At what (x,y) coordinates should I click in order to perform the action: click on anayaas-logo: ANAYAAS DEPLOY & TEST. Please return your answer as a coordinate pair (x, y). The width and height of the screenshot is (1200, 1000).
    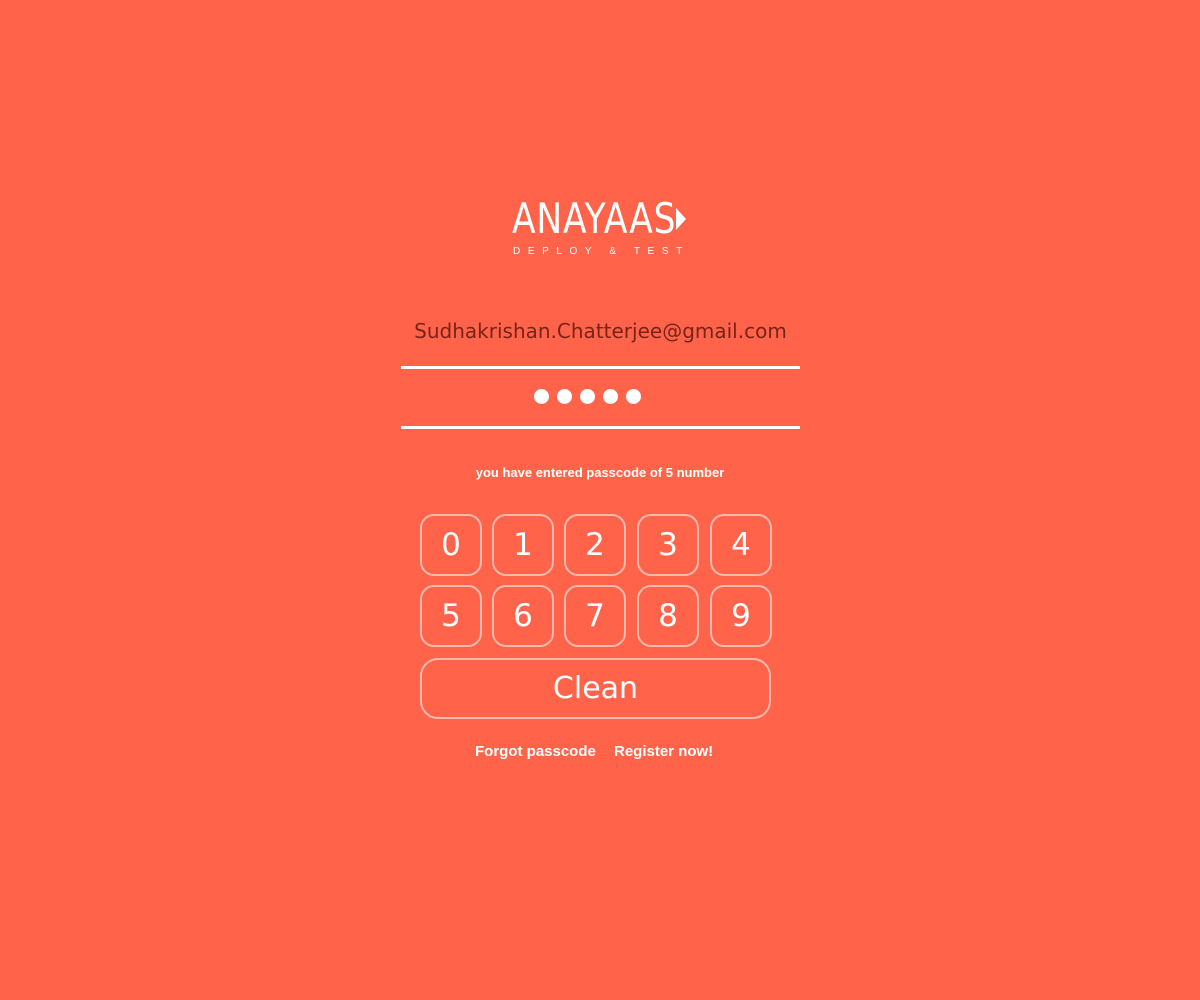
    Looking at the image, I should click on (600, 229).